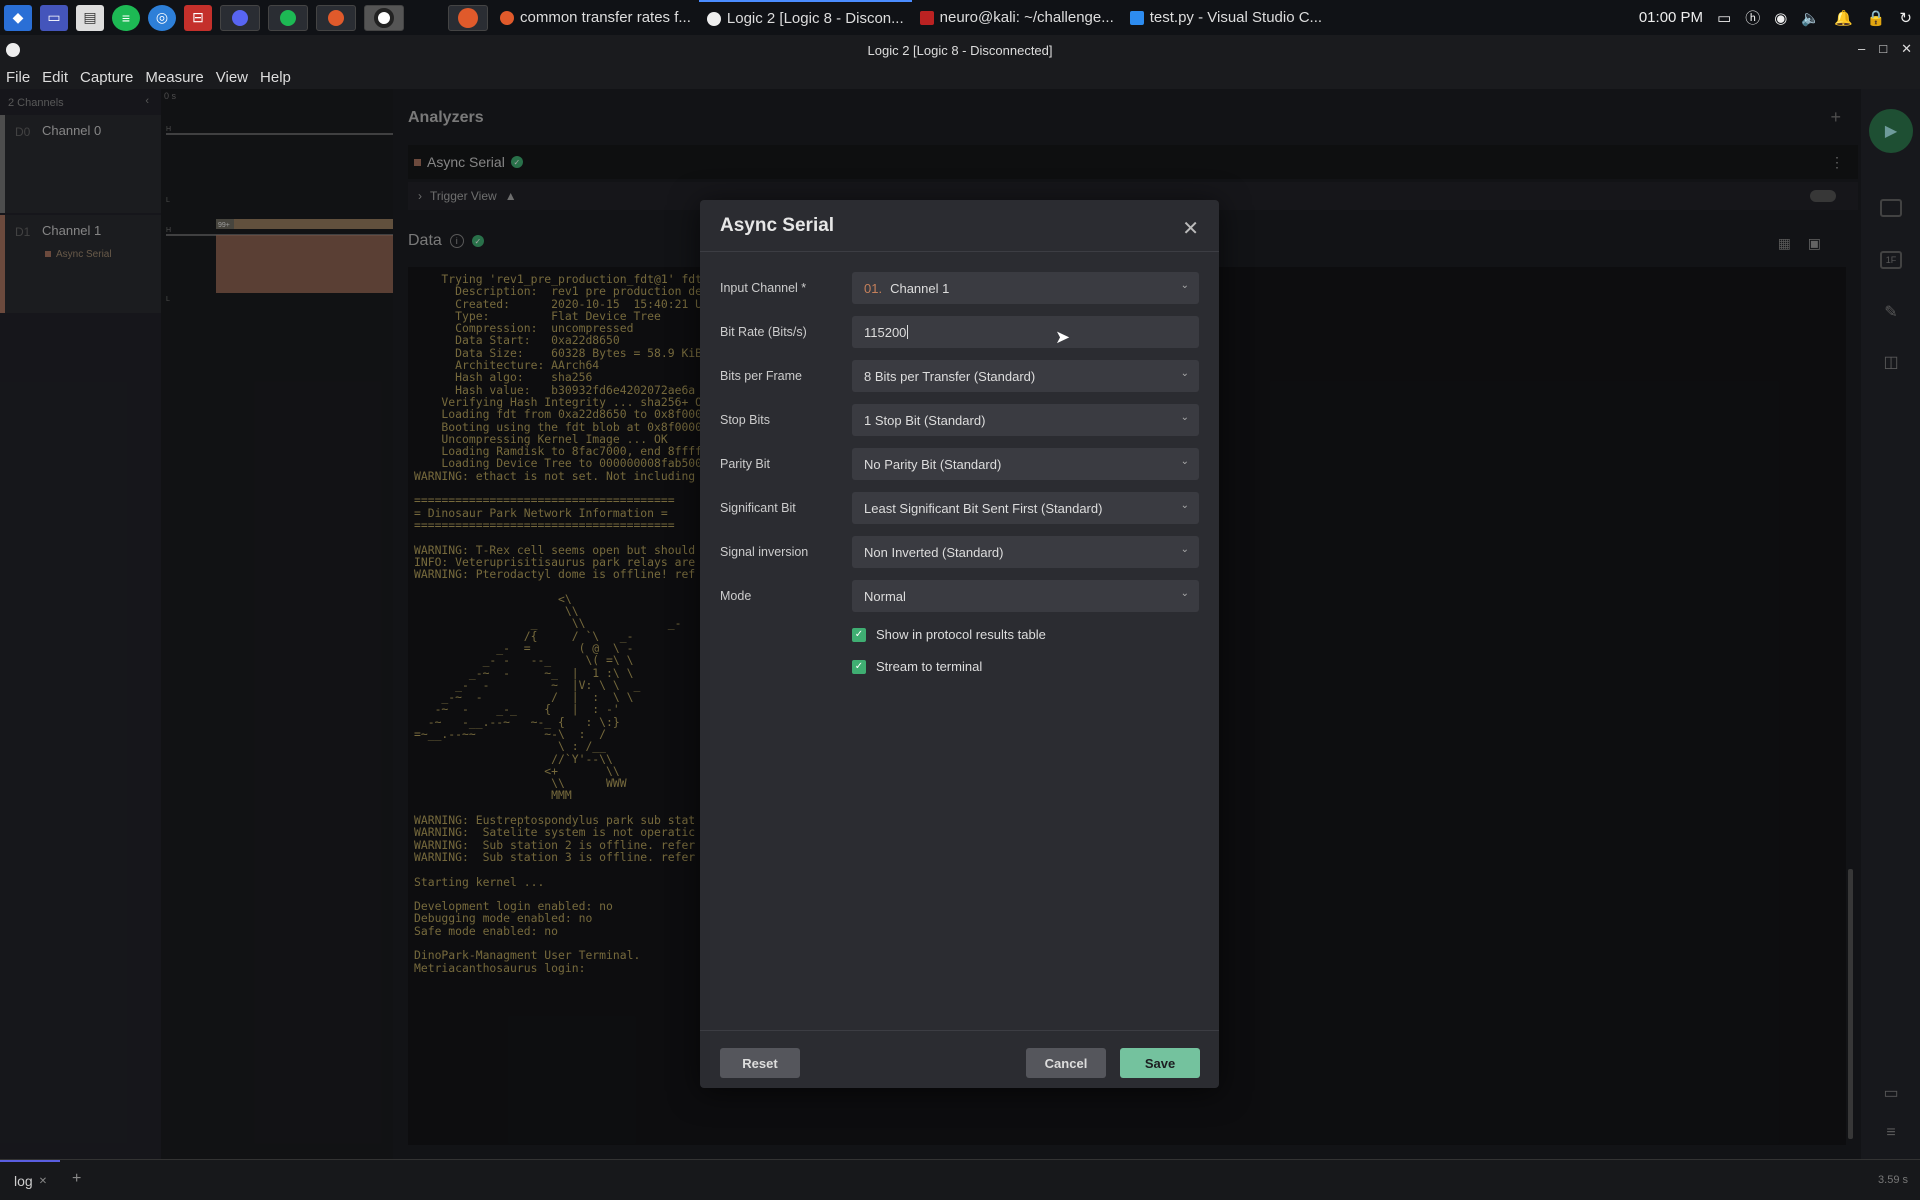  I want to click on firefox-icon, so click(468, 17).